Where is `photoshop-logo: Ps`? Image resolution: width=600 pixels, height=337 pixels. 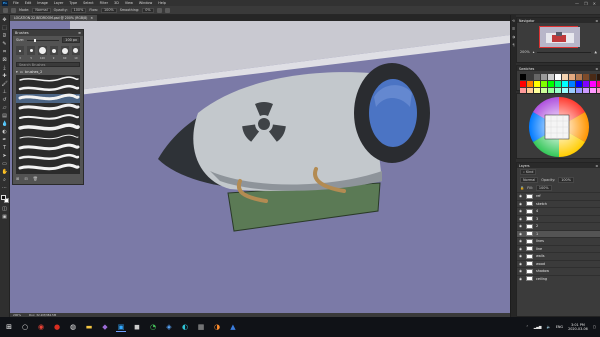
photoshop-logo: Ps is located at coordinates (5, 3).